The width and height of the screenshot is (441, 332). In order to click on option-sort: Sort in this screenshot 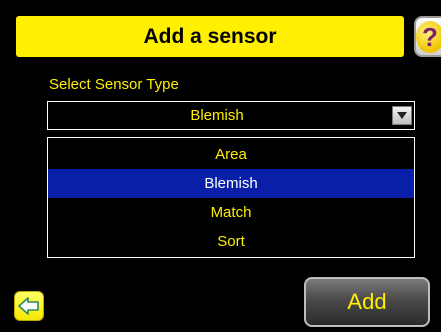, I will do `click(231, 241)`.